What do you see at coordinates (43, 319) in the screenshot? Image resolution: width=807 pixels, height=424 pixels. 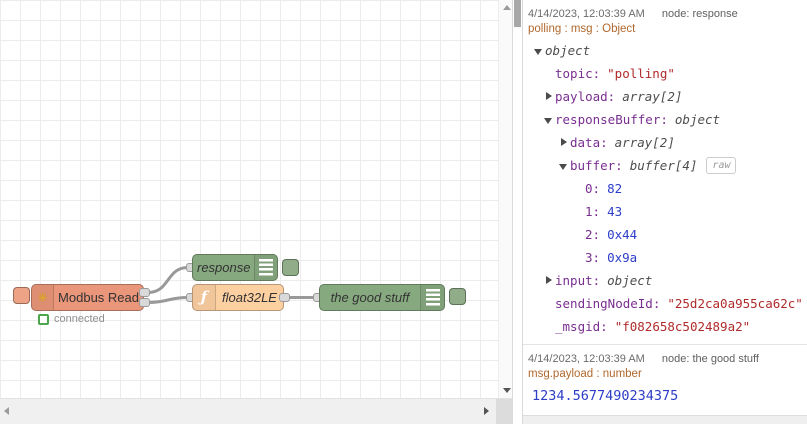 I see `status-connected-icon` at bounding box center [43, 319].